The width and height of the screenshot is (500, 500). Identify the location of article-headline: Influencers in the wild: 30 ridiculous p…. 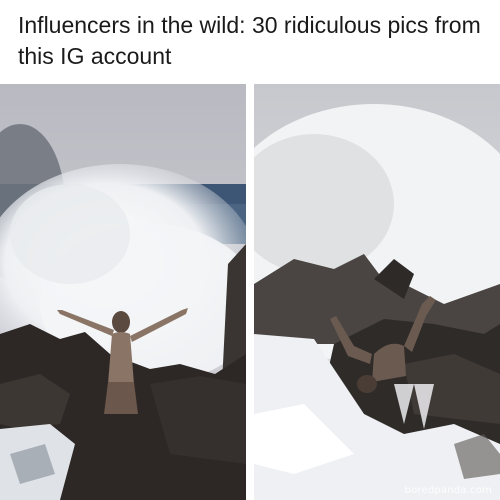
(249, 40).